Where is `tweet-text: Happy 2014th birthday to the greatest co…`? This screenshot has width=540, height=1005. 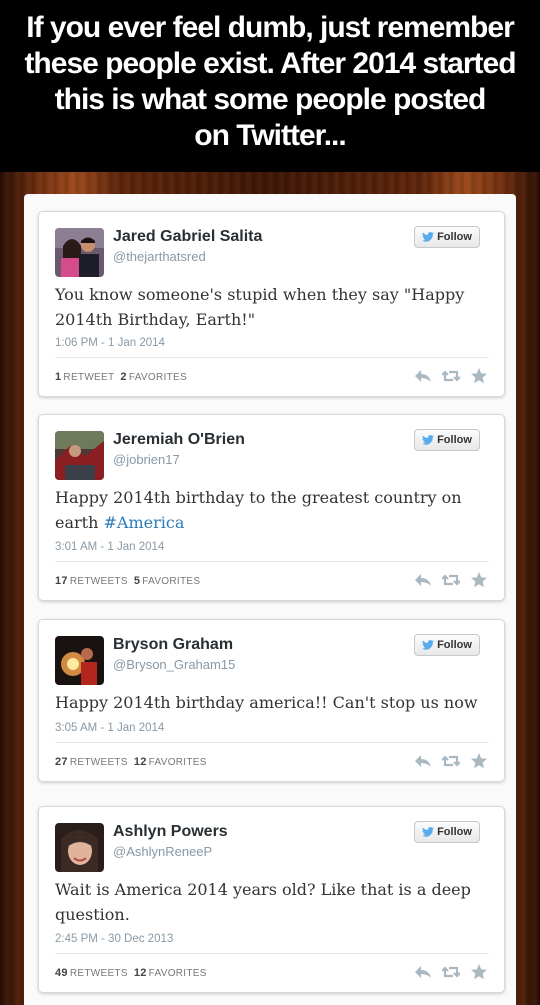
tweet-text: Happy 2014th birthday to the greatest co… is located at coordinates (275, 510).